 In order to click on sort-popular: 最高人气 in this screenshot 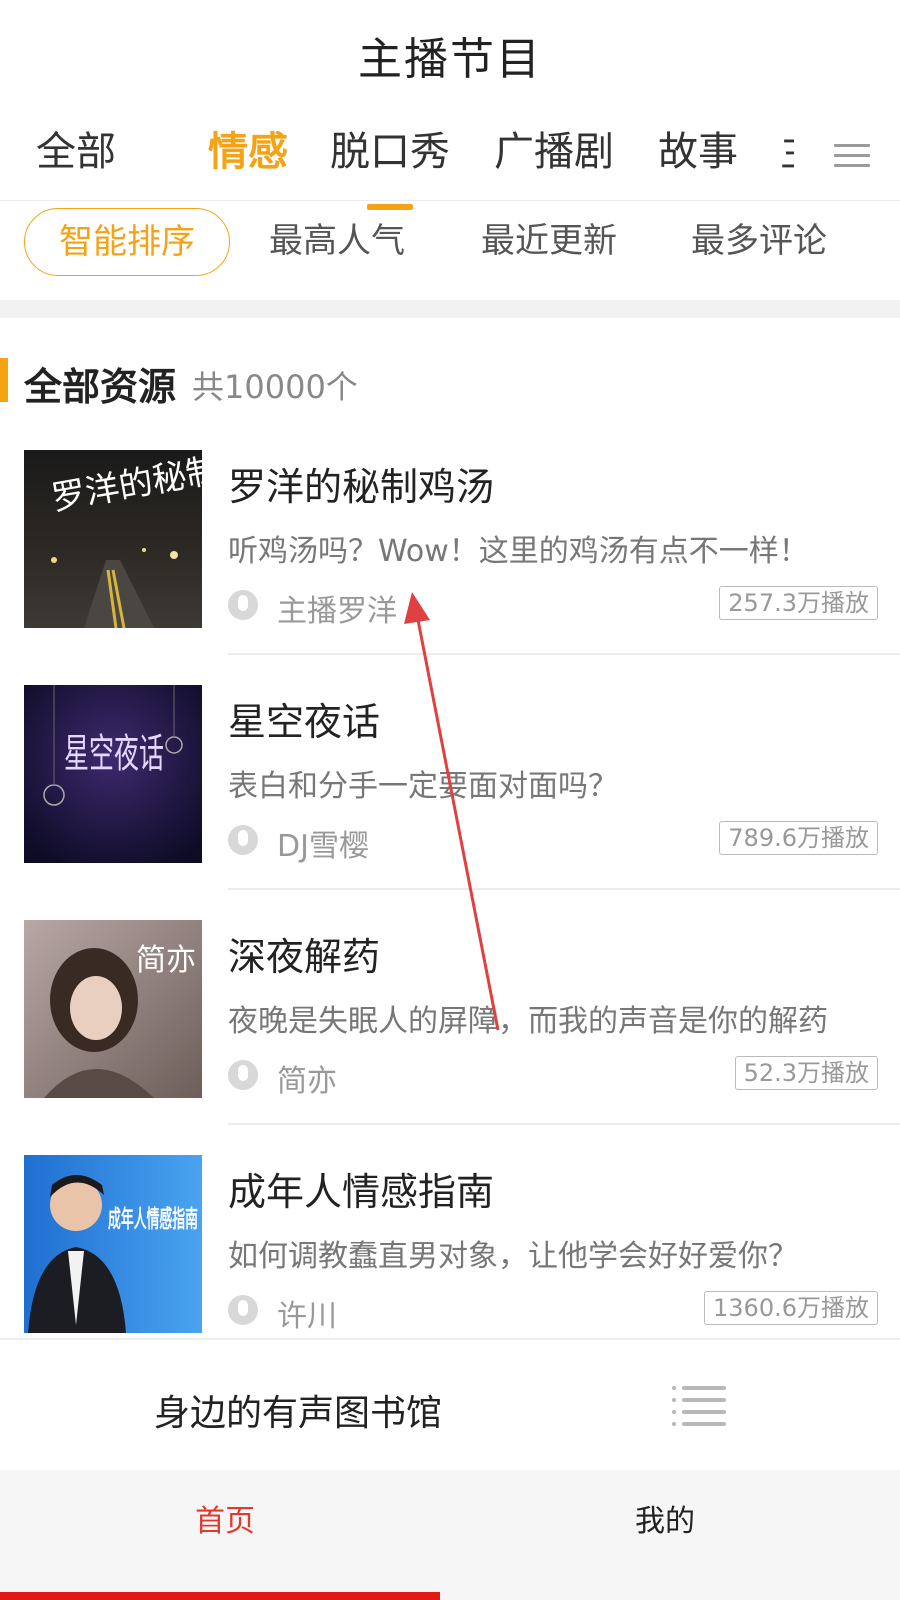, I will do `click(337, 241)`.